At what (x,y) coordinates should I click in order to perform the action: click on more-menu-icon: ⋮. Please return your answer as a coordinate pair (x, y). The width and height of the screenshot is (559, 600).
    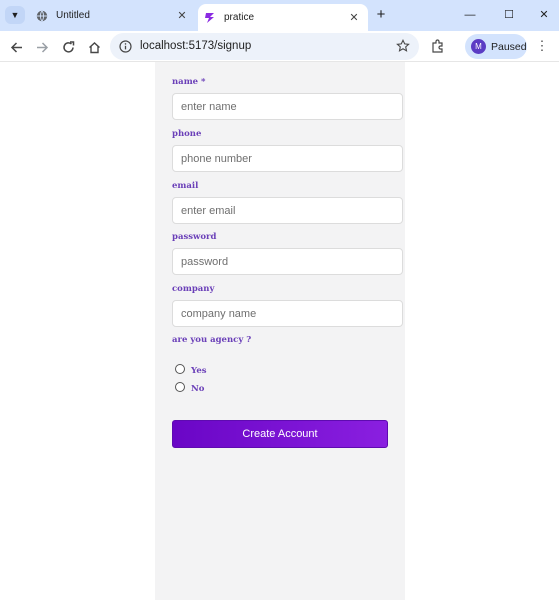
    Looking at the image, I should click on (542, 46).